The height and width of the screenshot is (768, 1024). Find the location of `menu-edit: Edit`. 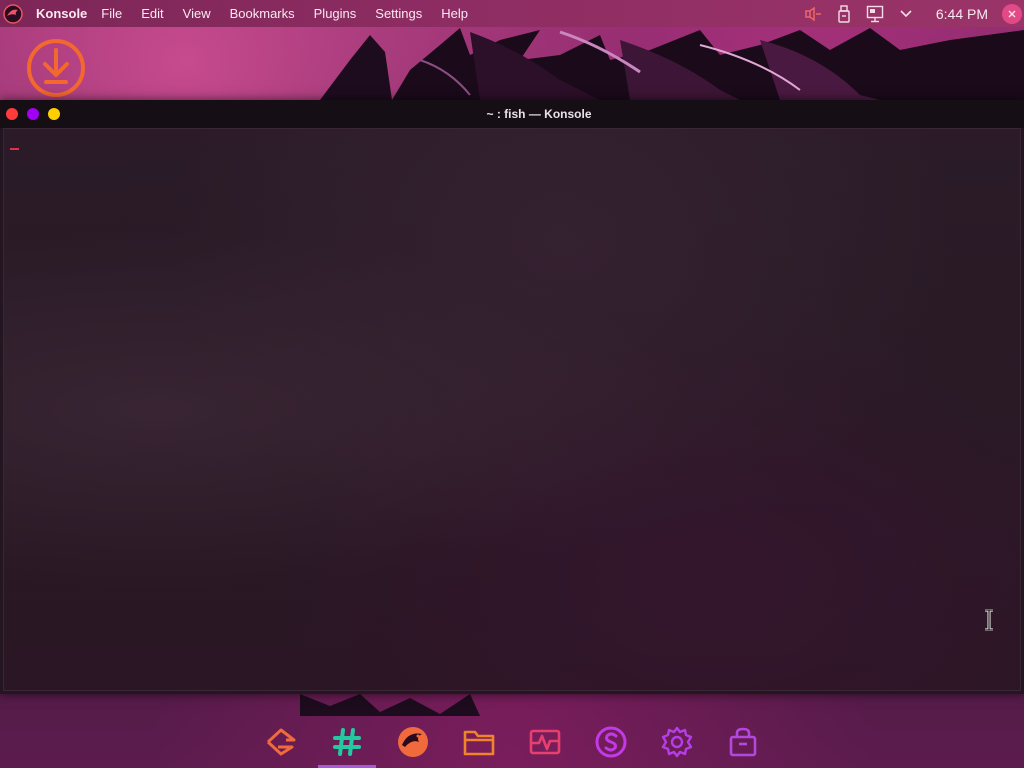

menu-edit: Edit is located at coordinates (152, 13).